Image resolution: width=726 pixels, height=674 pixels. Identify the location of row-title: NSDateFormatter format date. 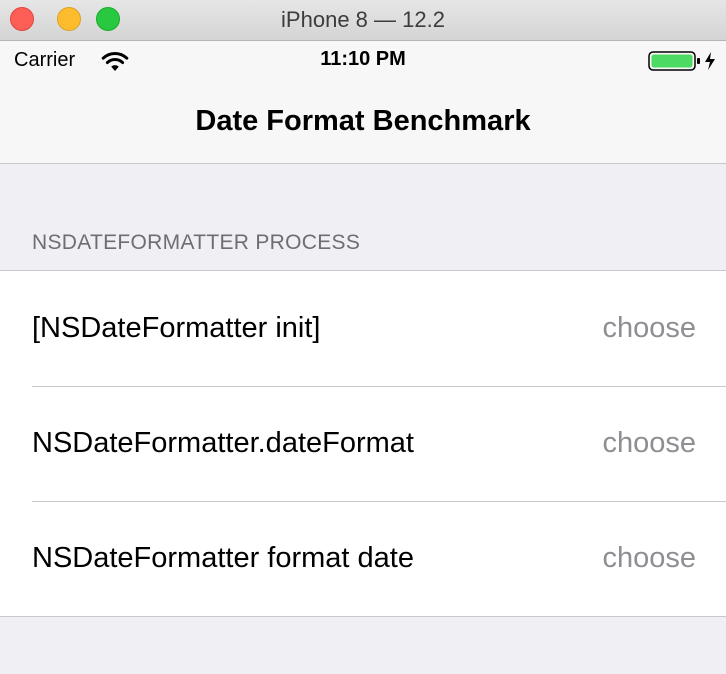
(223, 558).